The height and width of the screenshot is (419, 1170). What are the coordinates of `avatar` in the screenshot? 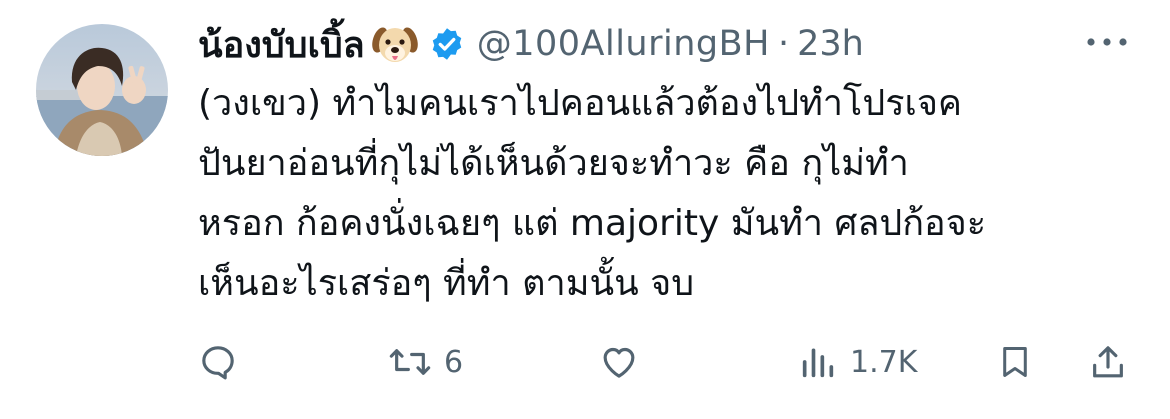 It's located at (102, 90).